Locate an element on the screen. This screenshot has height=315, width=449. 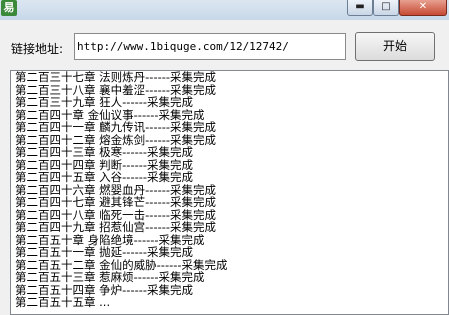
log-line: 第二百三十九章 狂人------采集完成 is located at coordinates (104, 102).